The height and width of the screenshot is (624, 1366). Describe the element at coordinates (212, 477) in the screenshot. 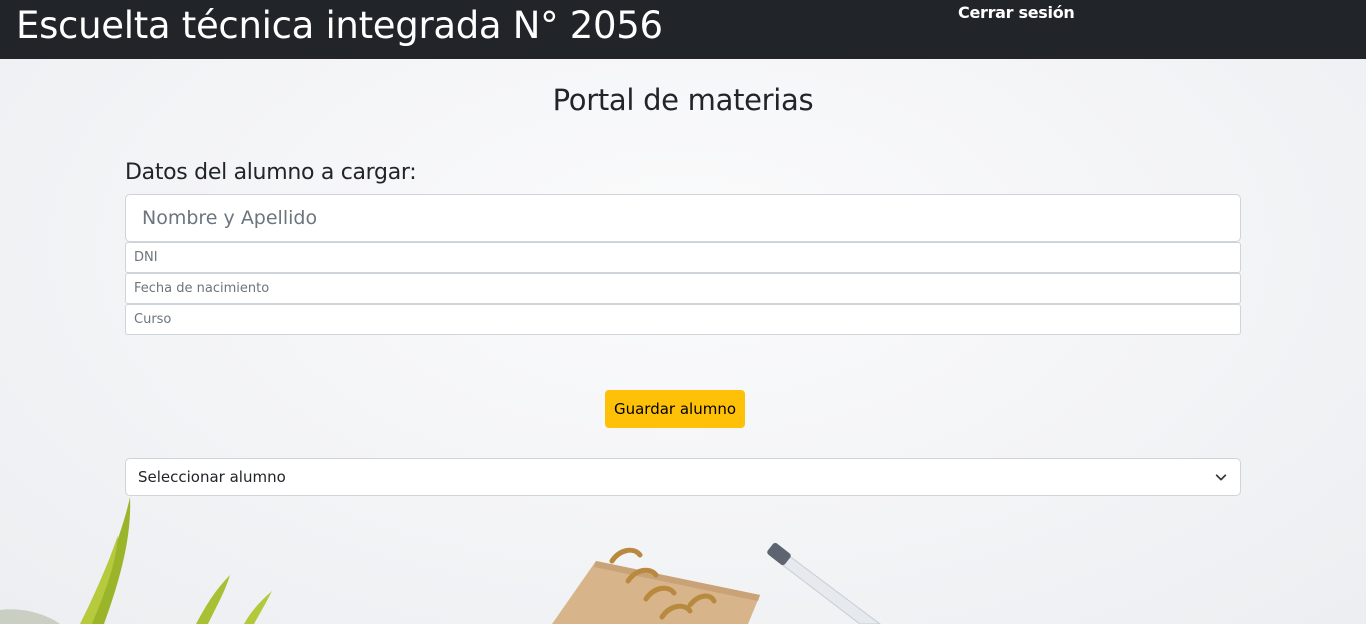

I see `student-select-value: Seleccionar alumno` at that location.